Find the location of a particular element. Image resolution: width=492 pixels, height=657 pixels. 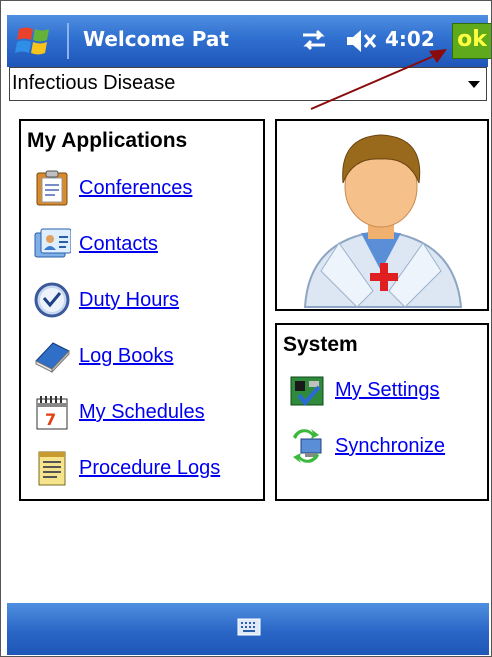

contacts-card-icon is located at coordinates (52, 243).